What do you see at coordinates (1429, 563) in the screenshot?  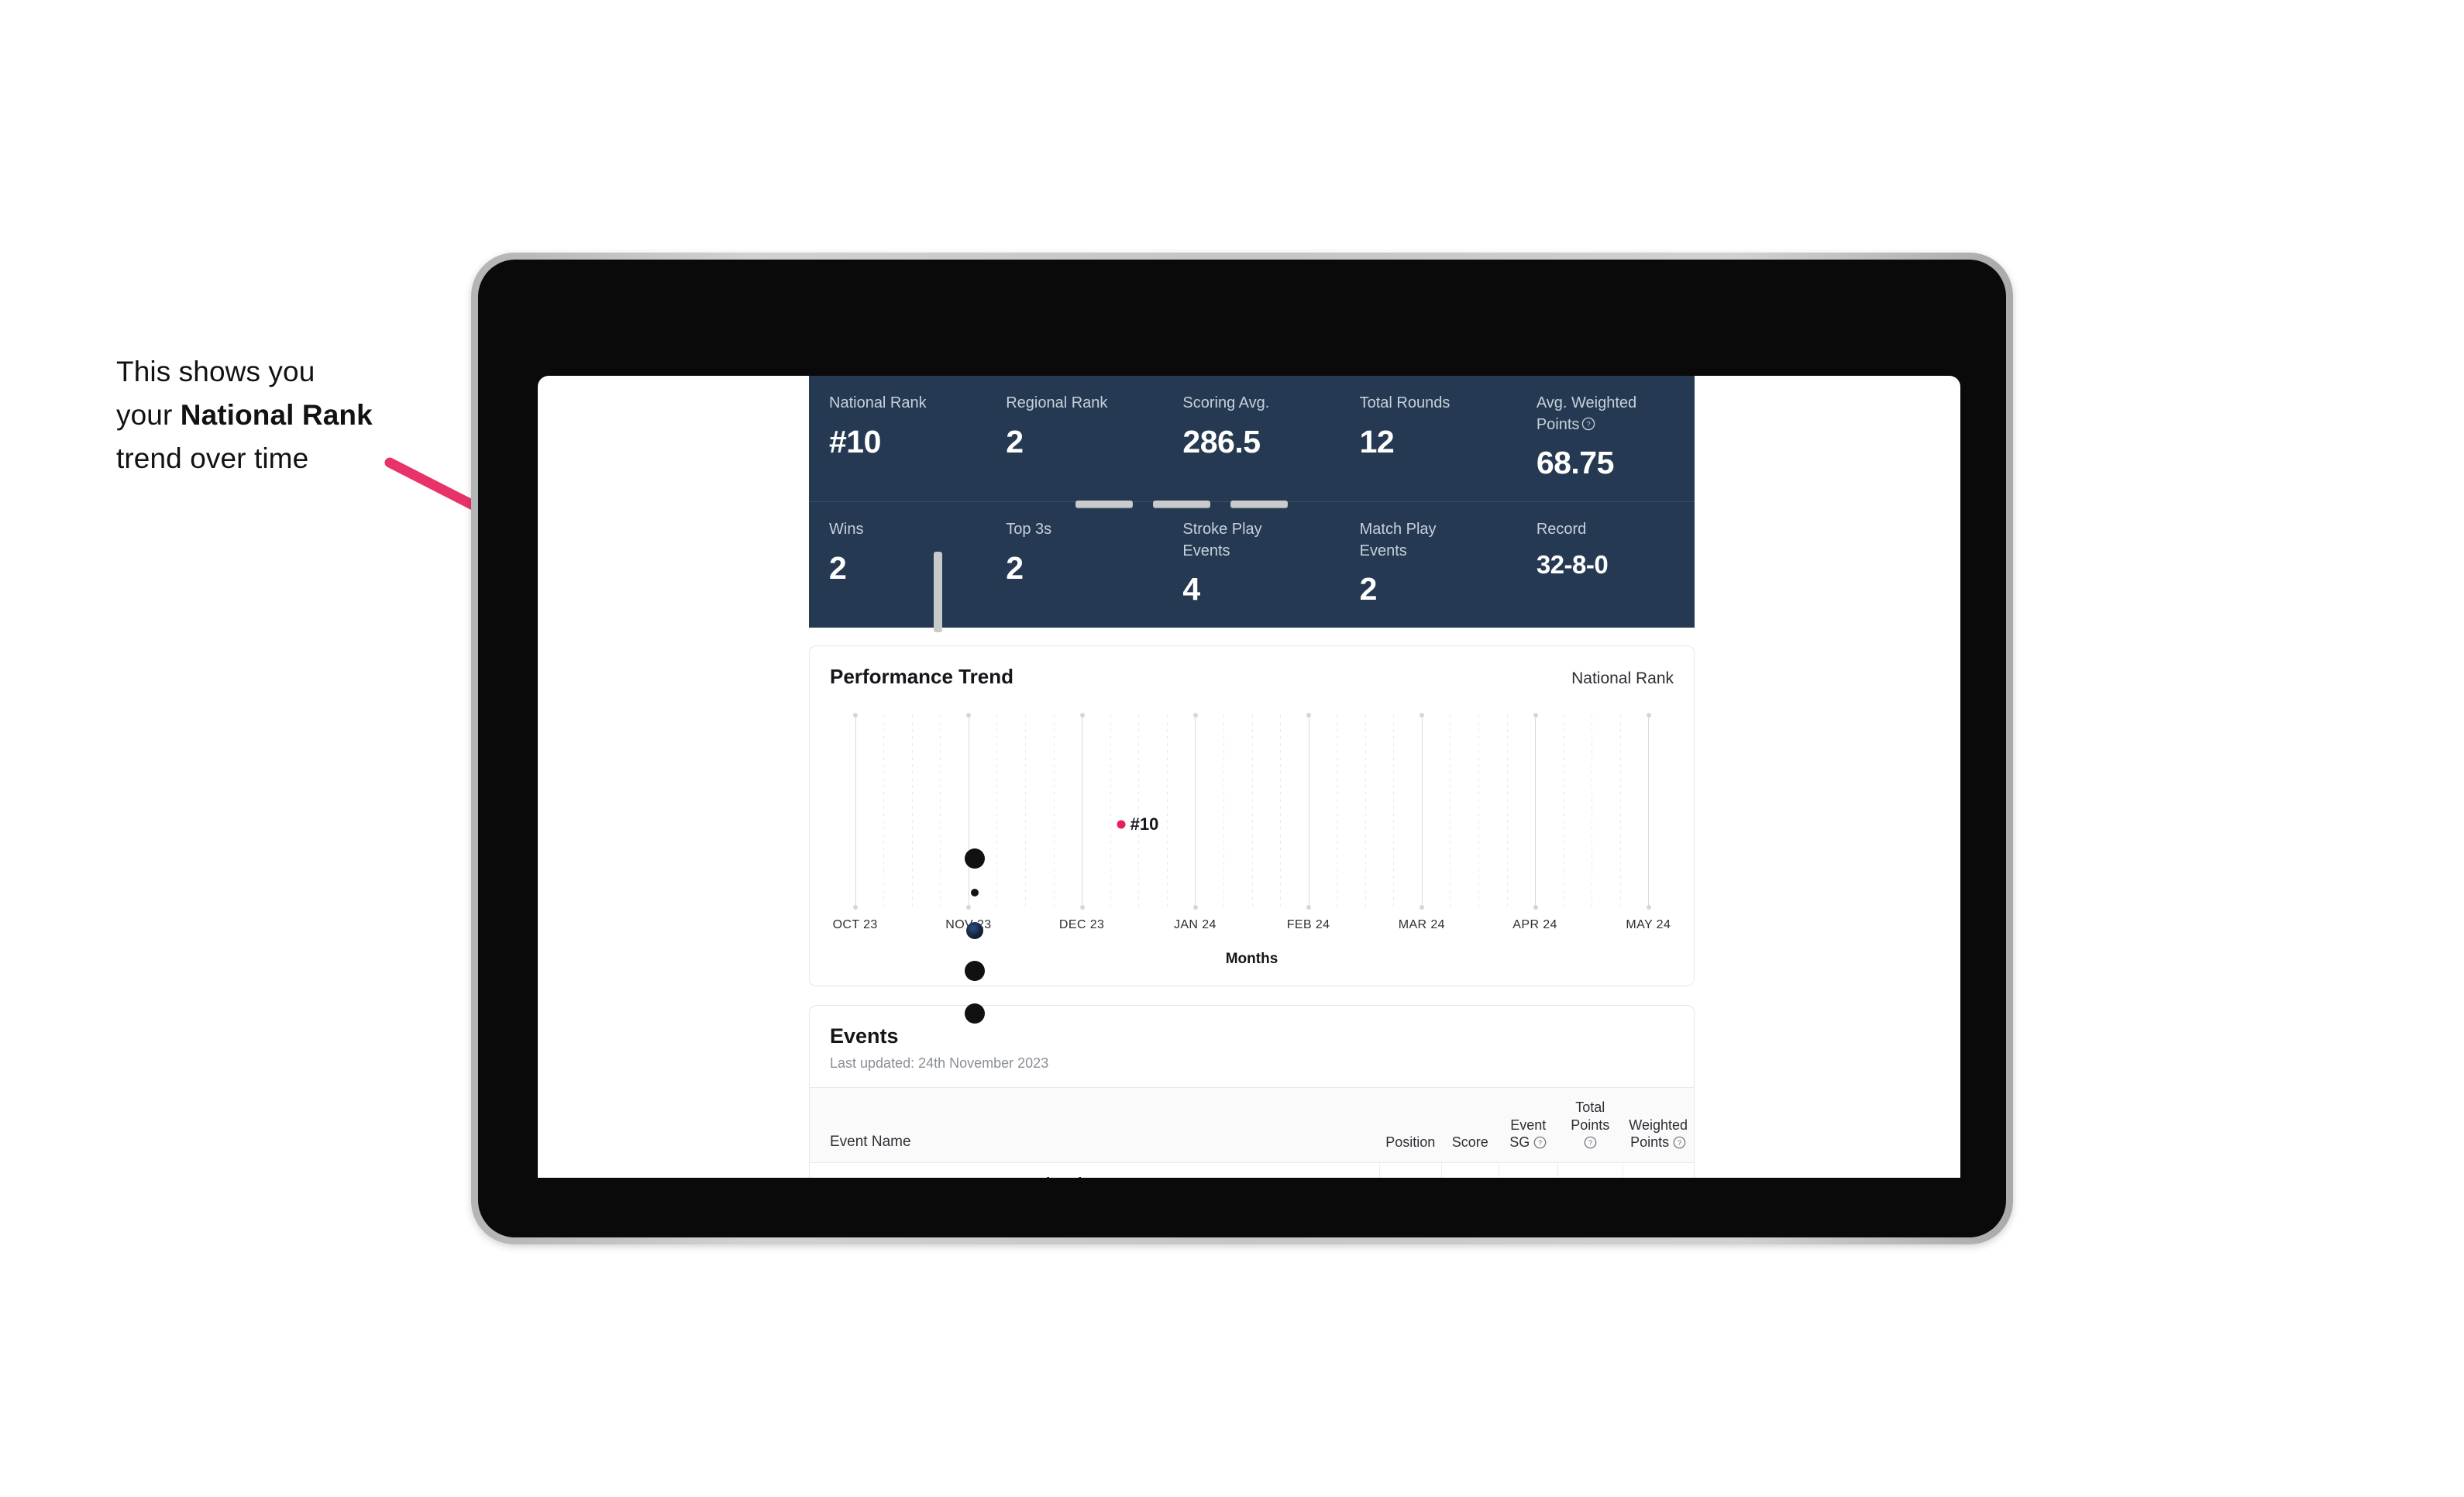 I see `stat-match-play-events: Match Play Events 2` at bounding box center [1429, 563].